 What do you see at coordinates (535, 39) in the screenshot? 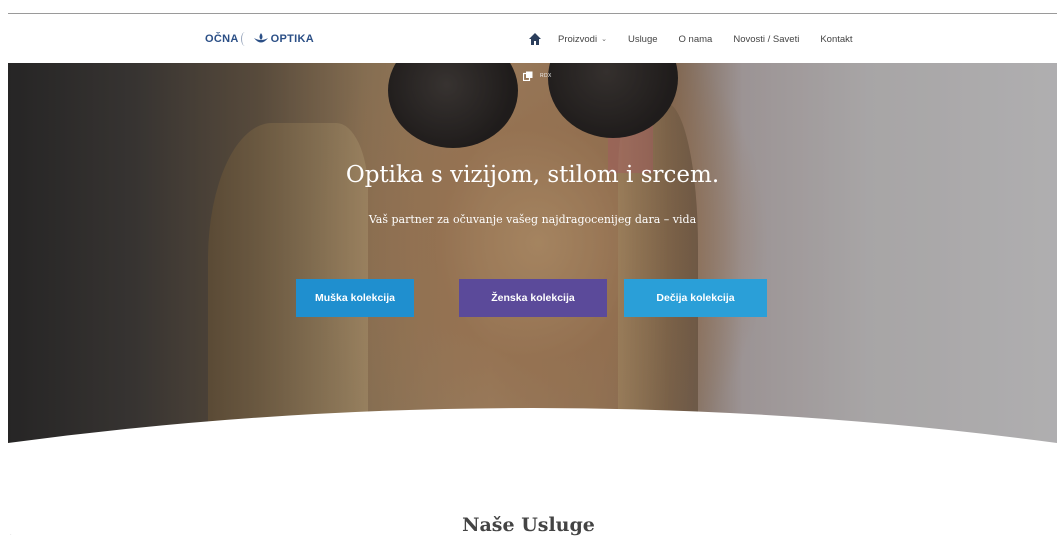
I see `home-icon` at bounding box center [535, 39].